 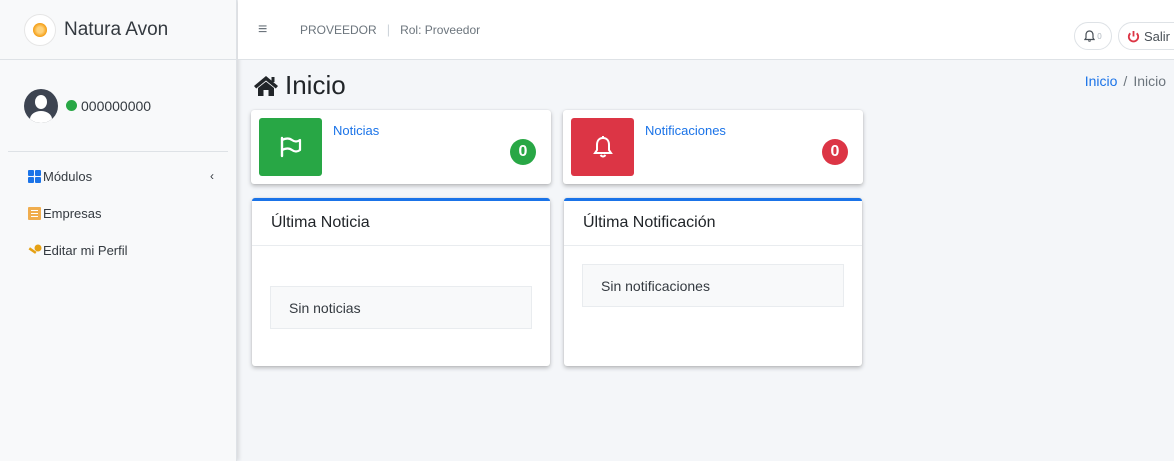 What do you see at coordinates (401, 147) in the screenshot?
I see `info-box-noticias: Noticias 0` at bounding box center [401, 147].